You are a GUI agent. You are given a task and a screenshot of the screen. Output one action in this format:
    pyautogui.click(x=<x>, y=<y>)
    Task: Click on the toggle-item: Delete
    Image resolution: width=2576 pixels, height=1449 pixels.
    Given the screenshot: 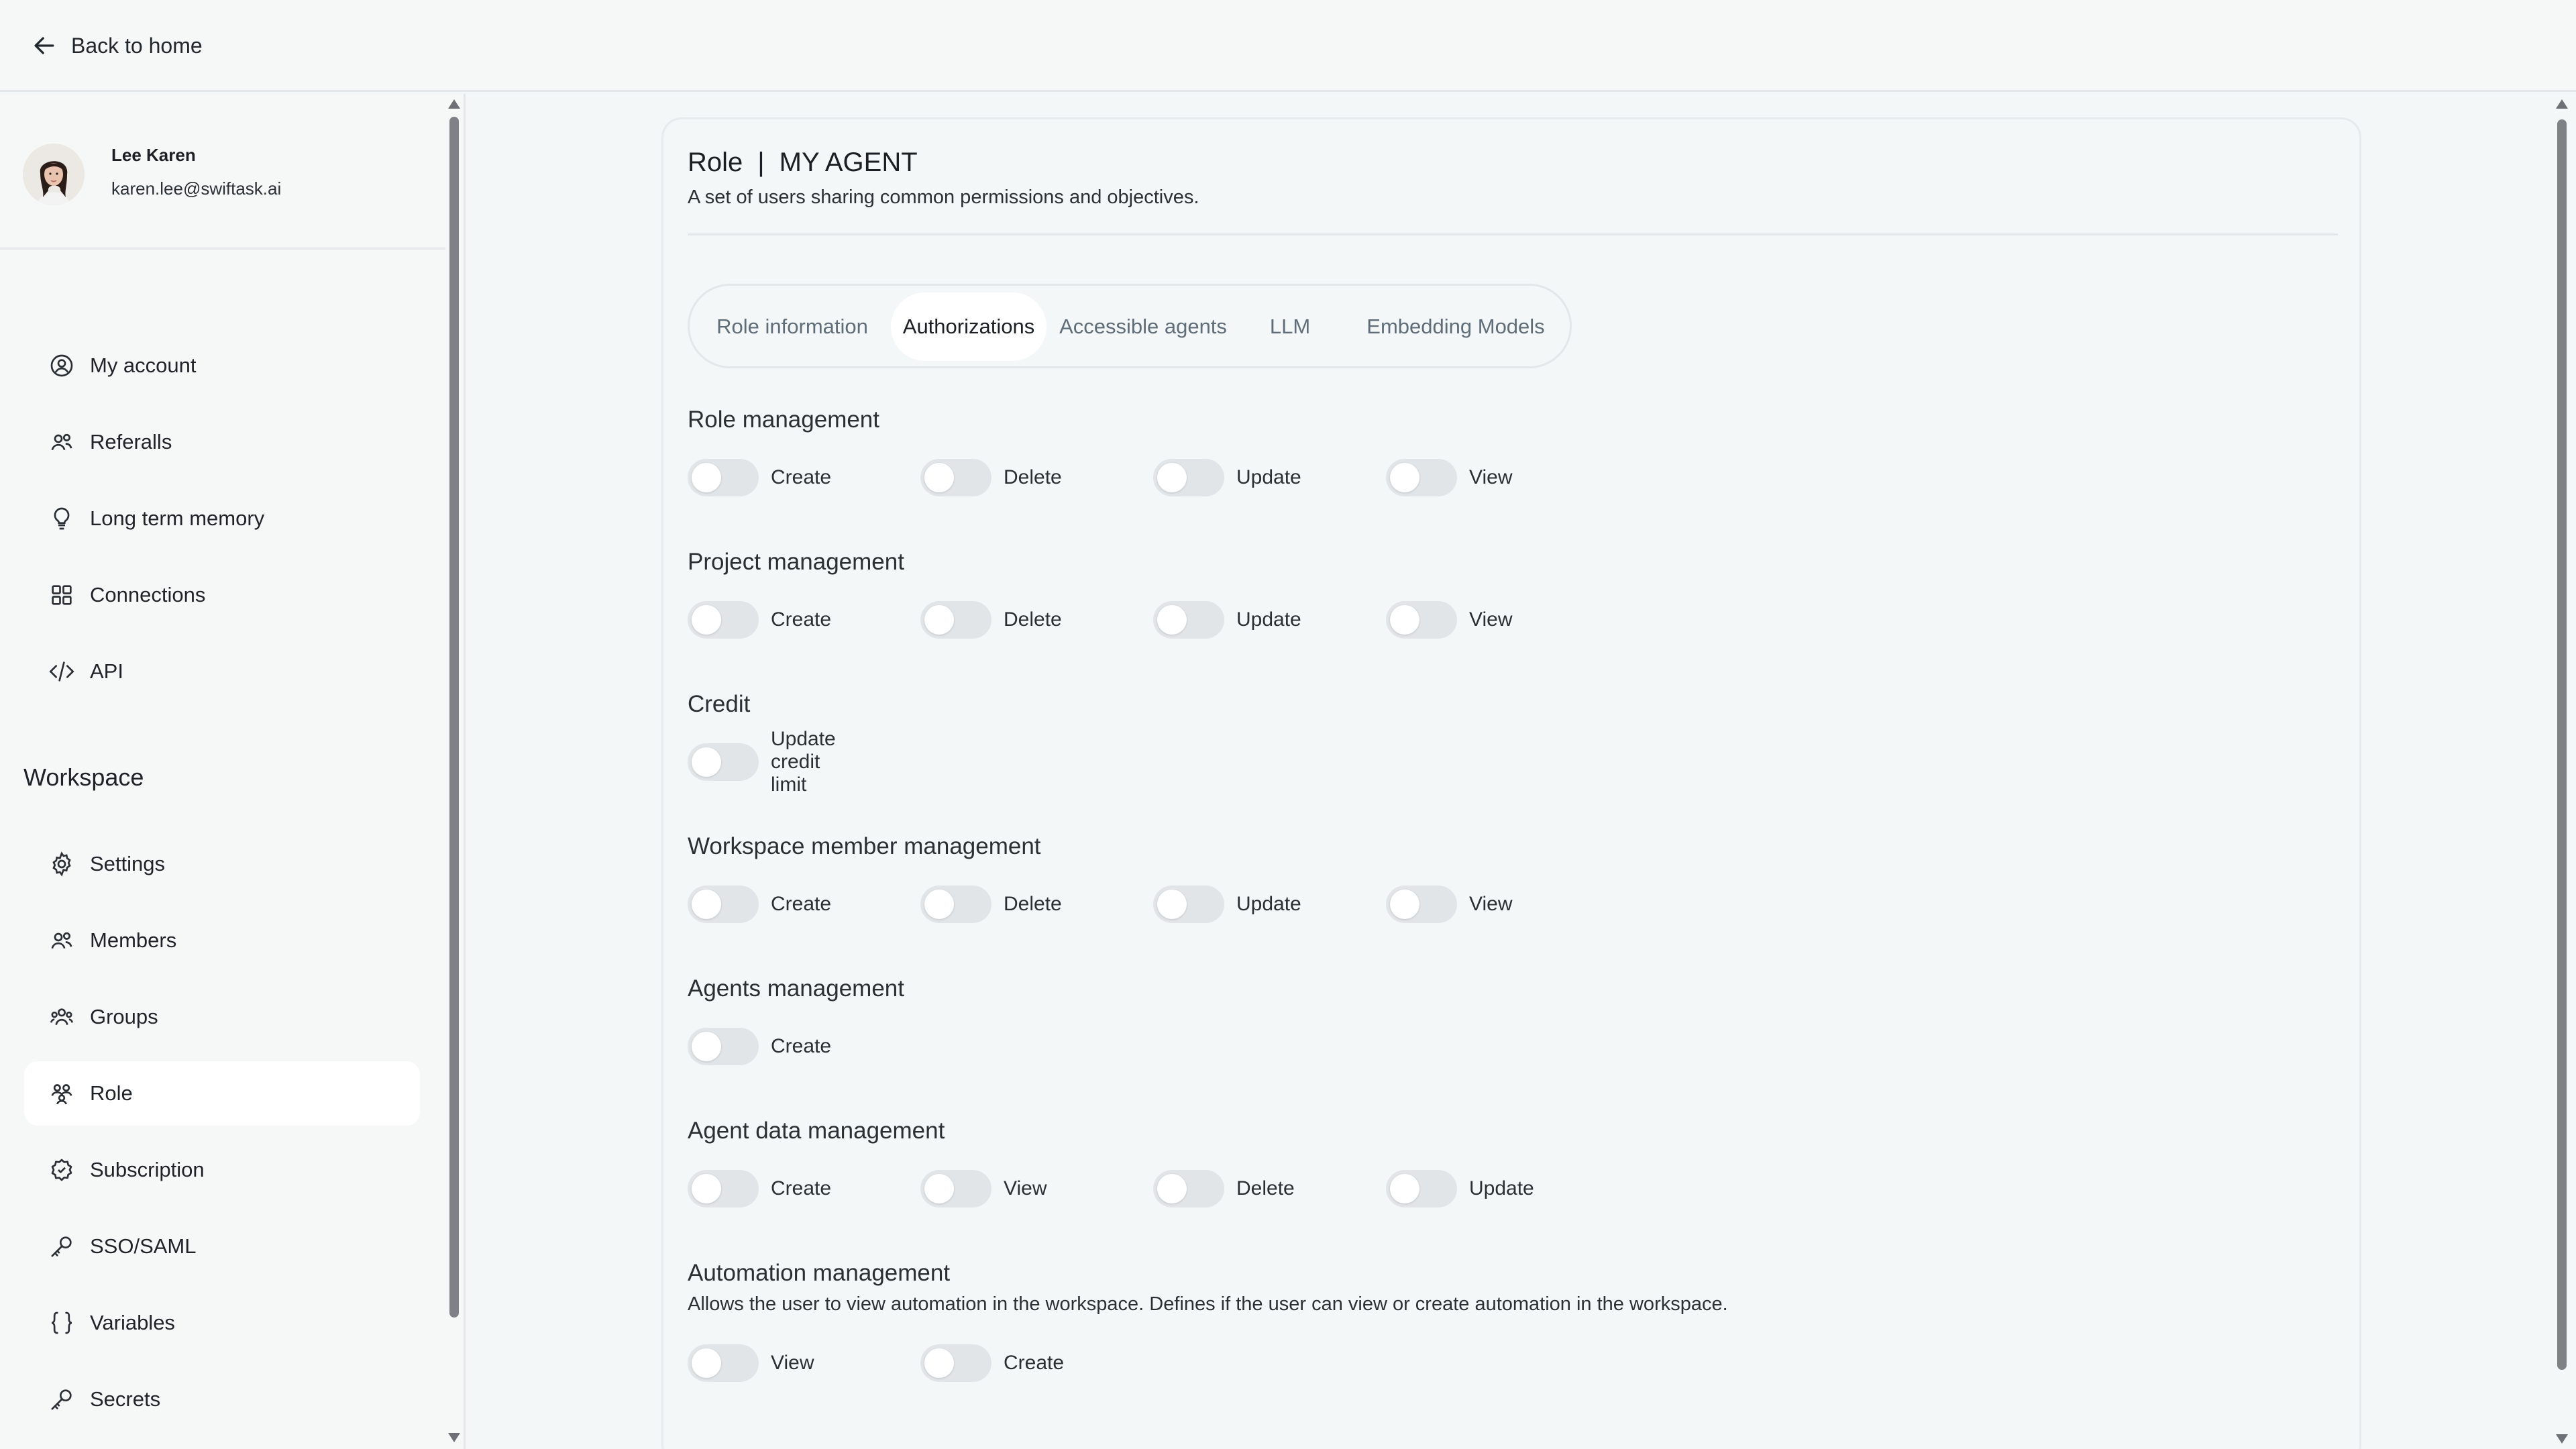 What is the action you would take?
    pyautogui.click(x=991, y=477)
    